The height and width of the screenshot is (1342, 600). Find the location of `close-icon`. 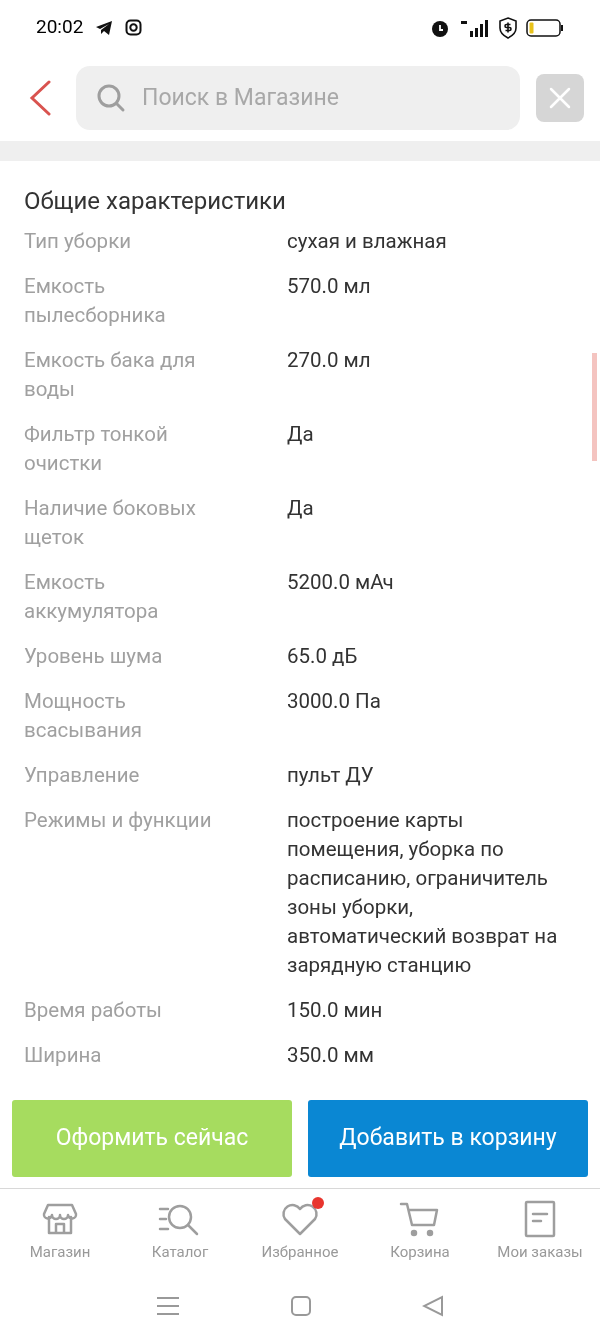

close-icon is located at coordinates (560, 98).